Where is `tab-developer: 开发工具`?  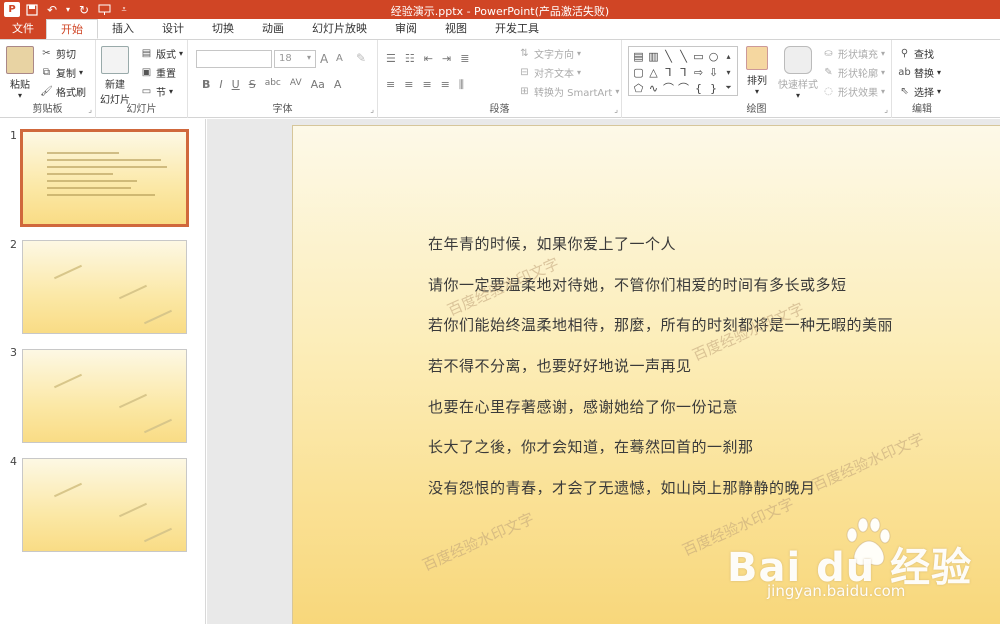 tab-developer: 开发工具 is located at coordinates (517, 29).